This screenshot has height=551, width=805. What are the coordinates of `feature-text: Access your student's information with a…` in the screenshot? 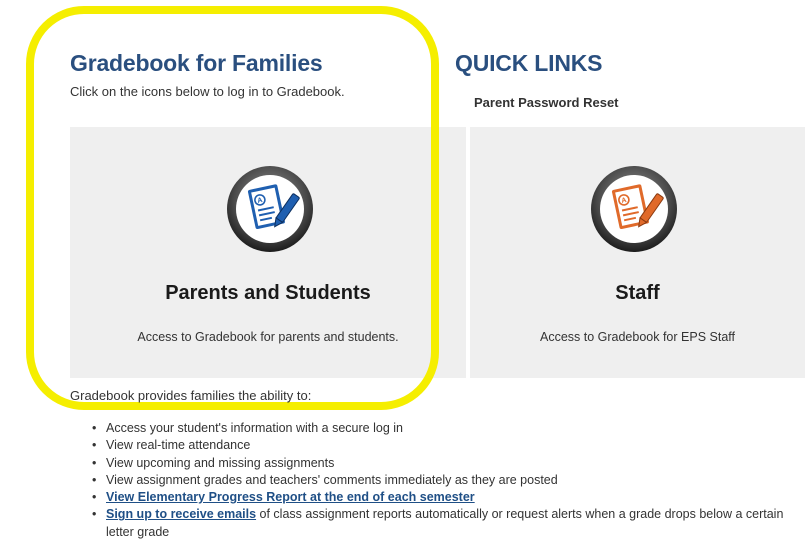 It's located at (254, 428).